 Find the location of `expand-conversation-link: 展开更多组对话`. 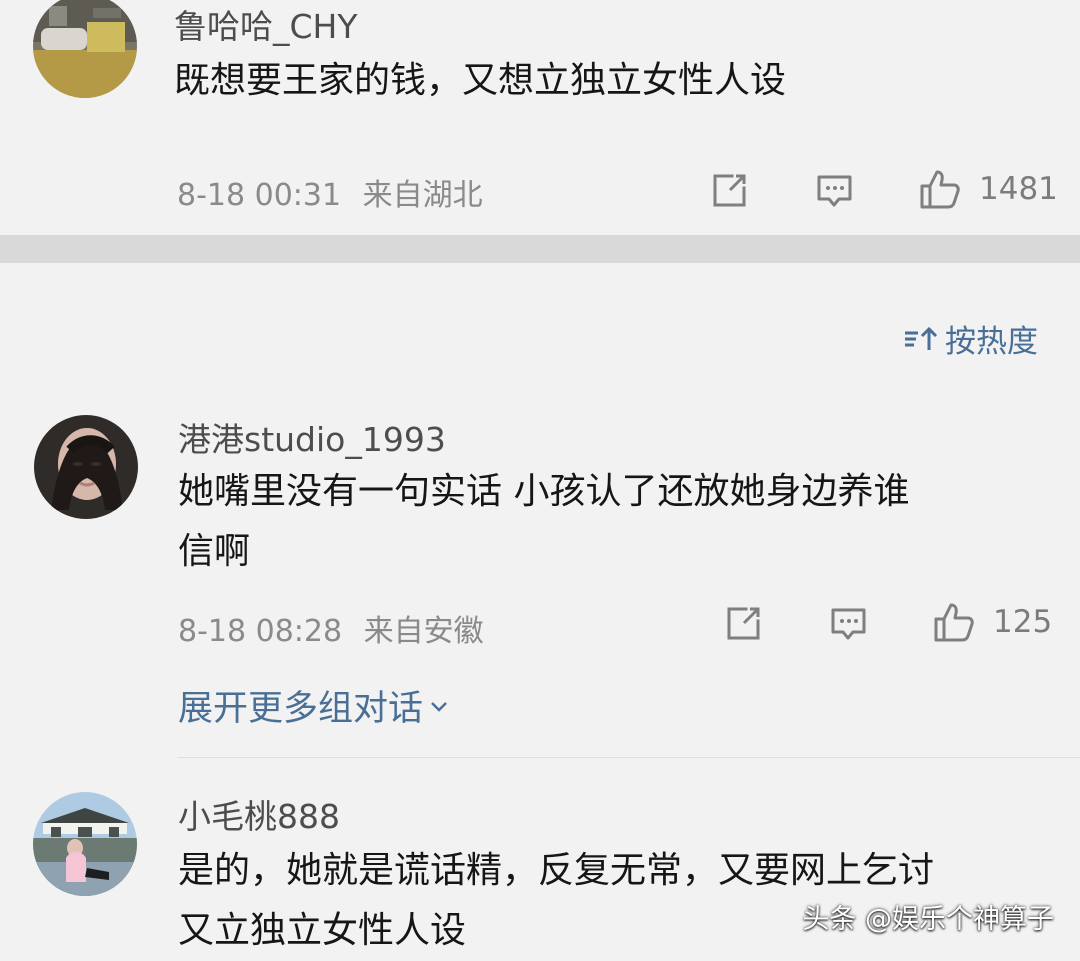

expand-conversation-link: 展开更多组对话 is located at coordinates (314, 705).